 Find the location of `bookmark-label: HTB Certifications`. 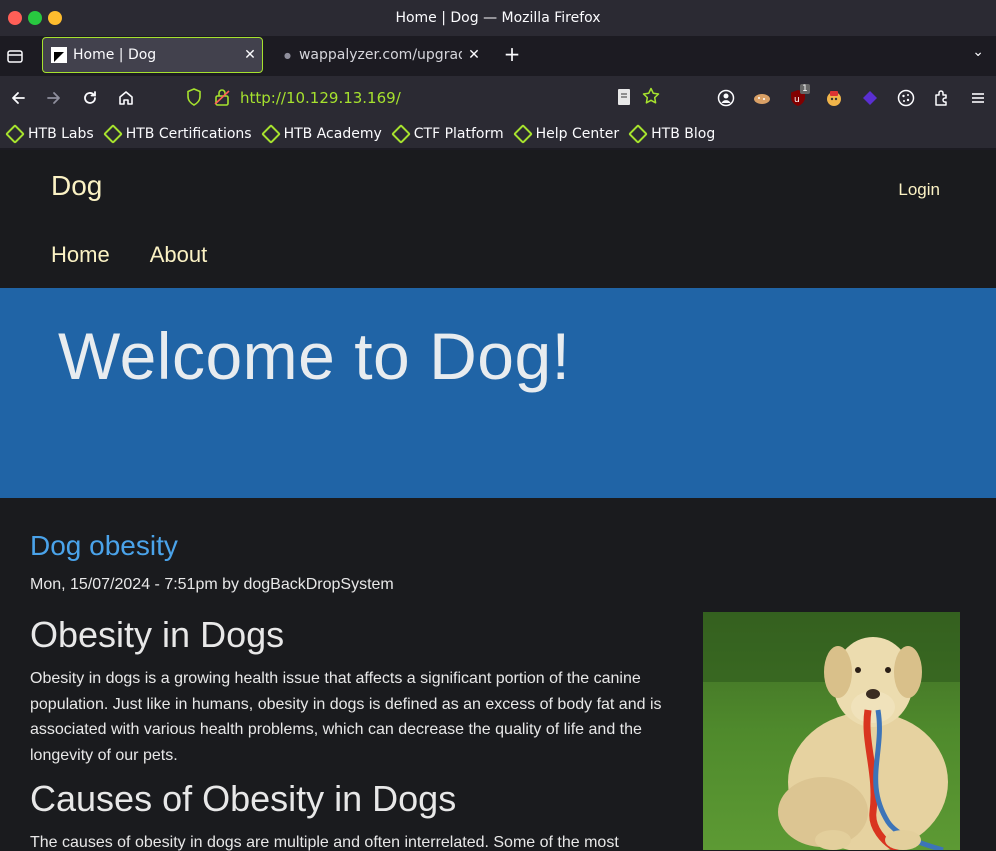

bookmark-label: HTB Certifications is located at coordinates (188, 134).